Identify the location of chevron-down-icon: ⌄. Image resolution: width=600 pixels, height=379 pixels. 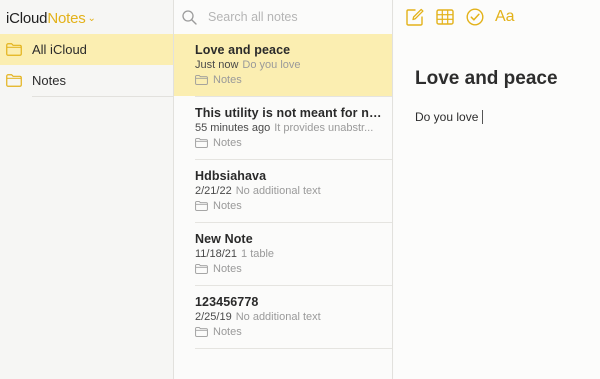
(92, 18).